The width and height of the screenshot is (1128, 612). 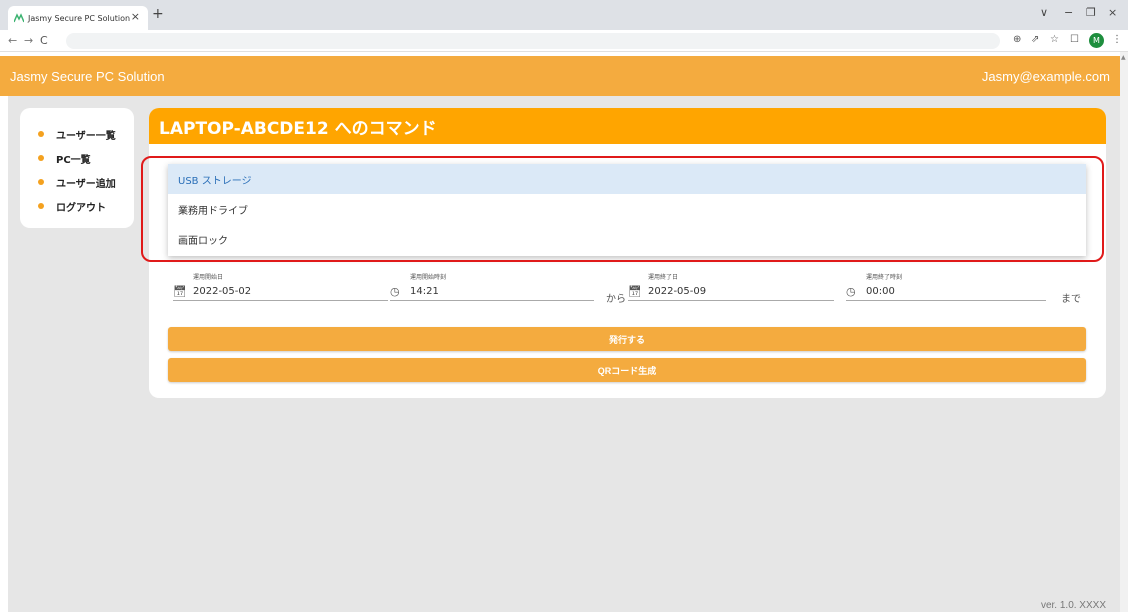 What do you see at coordinates (1044, 12) in the screenshot?
I see `tab-search-icon: ∨` at bounding box center [1044, 12].